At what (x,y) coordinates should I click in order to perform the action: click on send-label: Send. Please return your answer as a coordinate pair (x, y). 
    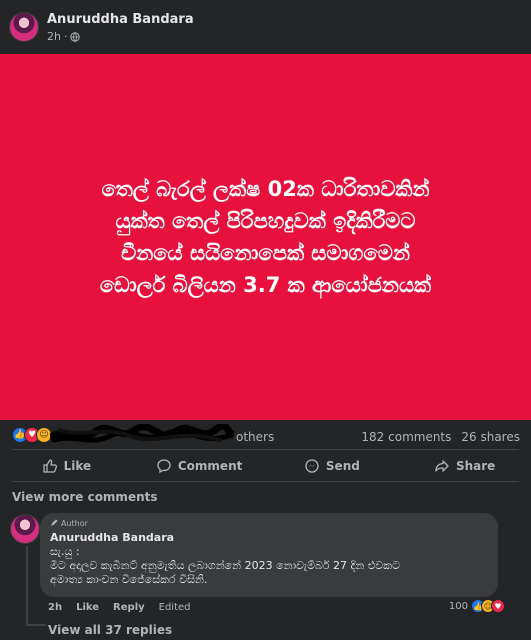
    Looking at the image, I should click on (342, 466).